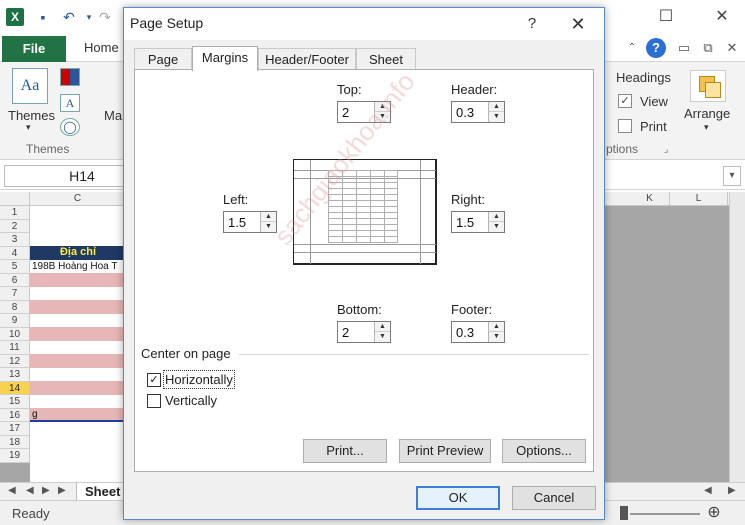 This screenshot has height=525, width=745. I want to click on restore-window-icon: ☐, so click(666, 17).